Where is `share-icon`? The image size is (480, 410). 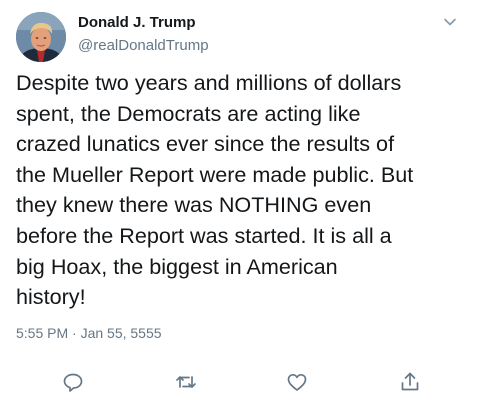 share-icon is located at coordinates (410, 381).